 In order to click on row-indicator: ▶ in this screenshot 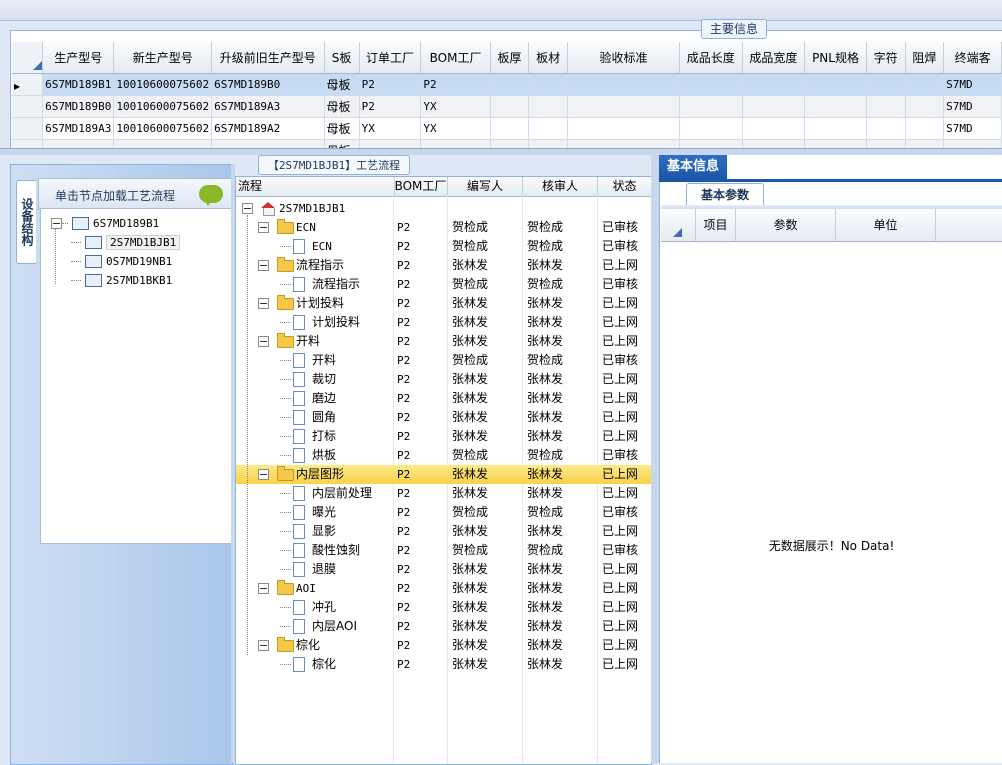, I will do `click(28, 84)`.